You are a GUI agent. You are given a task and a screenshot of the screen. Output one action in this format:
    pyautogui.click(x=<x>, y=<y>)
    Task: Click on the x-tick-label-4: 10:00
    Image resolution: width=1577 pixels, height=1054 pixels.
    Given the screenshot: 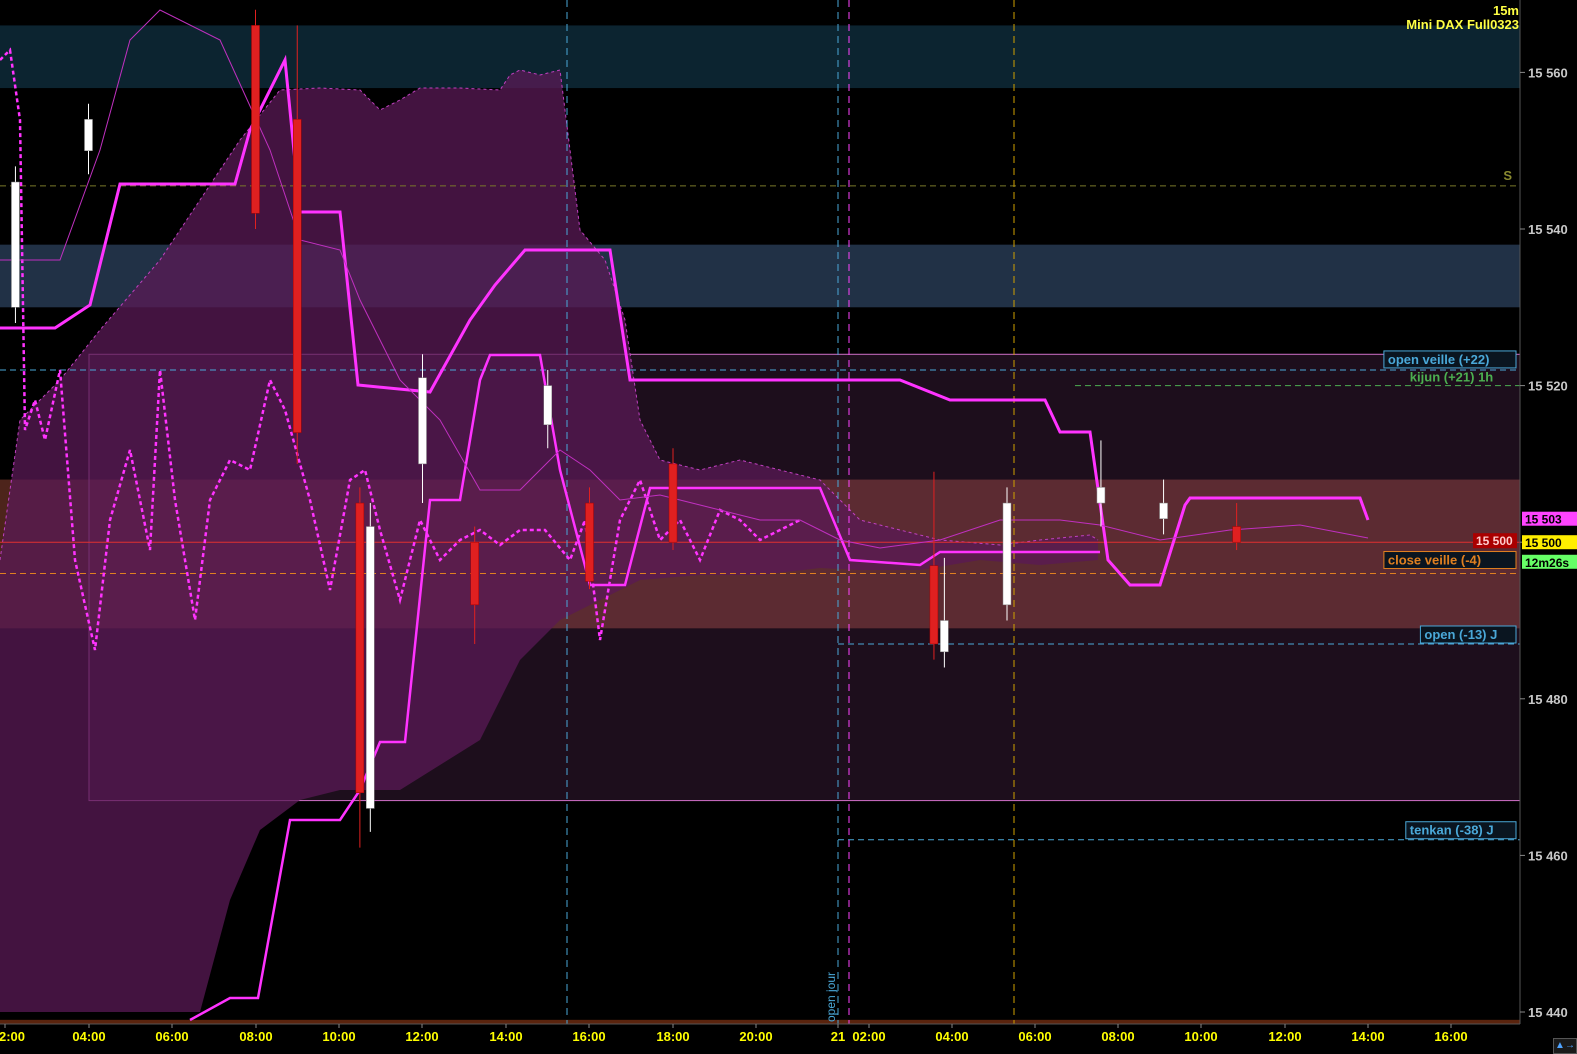 What is the action you would take?
    pyautogui.click(x=338, y=1036)
    